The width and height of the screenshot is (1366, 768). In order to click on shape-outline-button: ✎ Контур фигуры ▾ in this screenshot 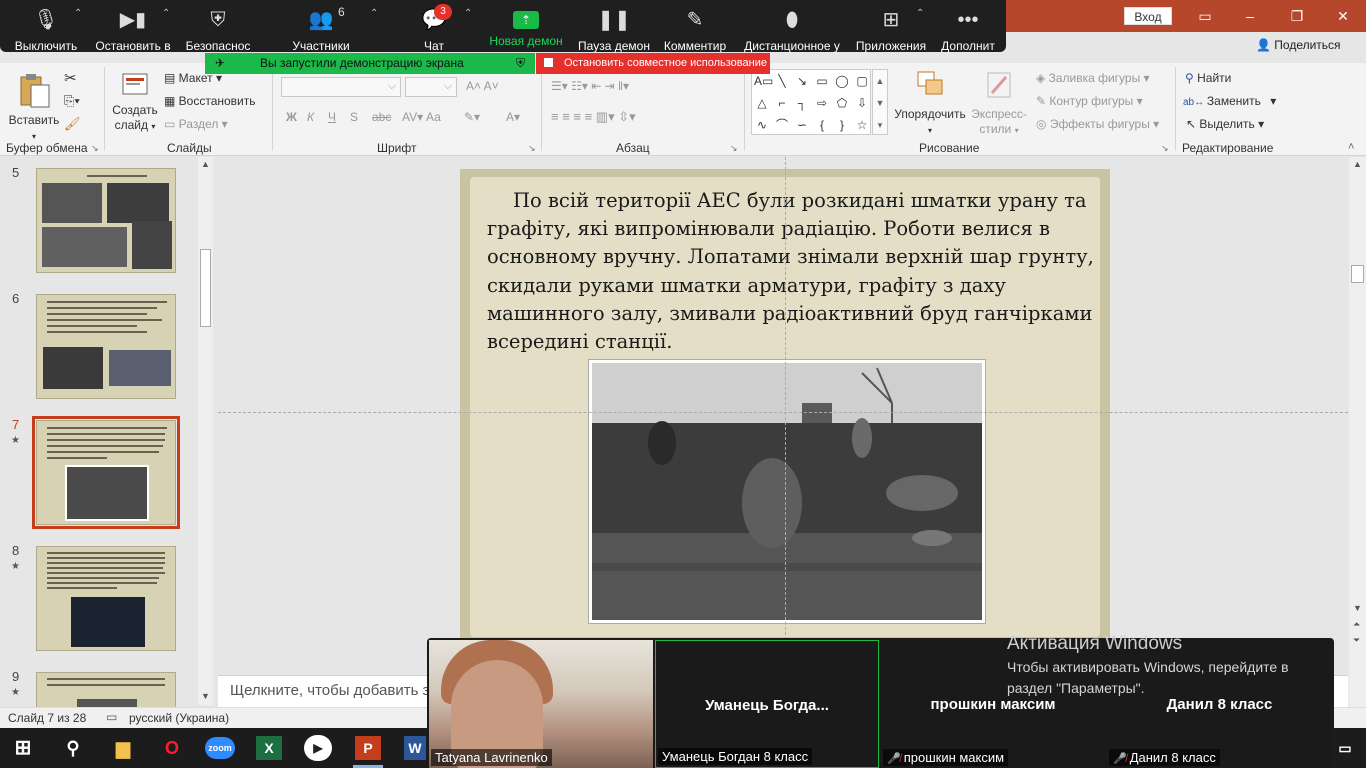, I will do `click(1089, 101)`.